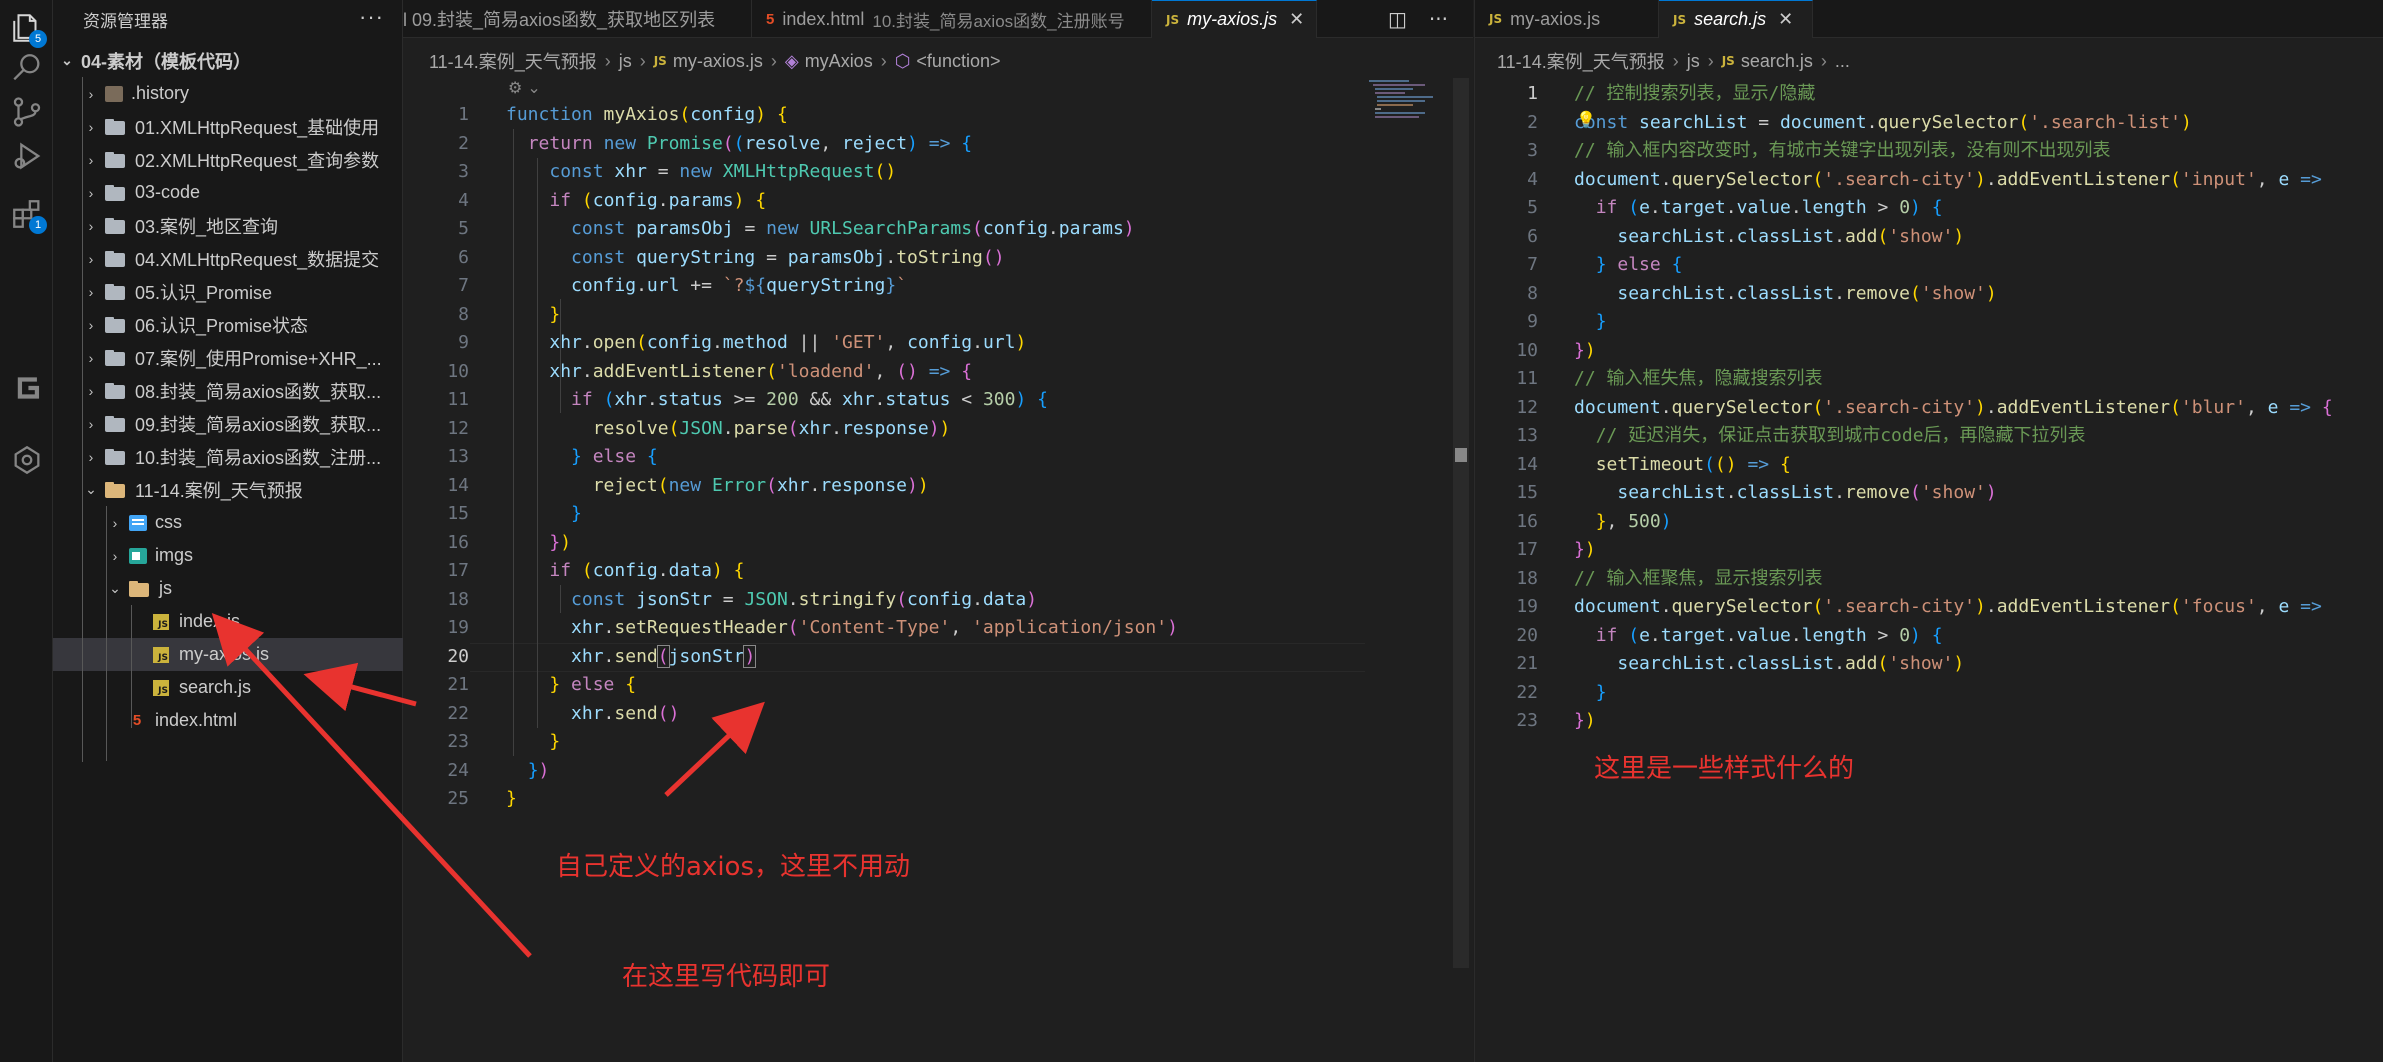  Describe the element at coordinates (458, 684) in the screenshot. I see `line-number: 21` at that location.